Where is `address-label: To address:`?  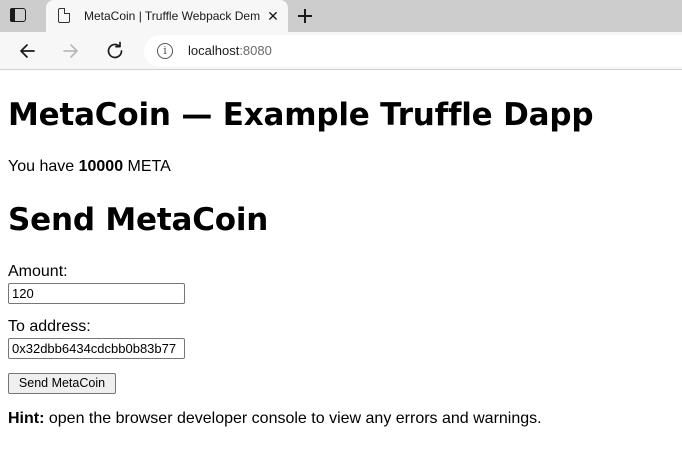
address-label: To address: is located at coordinates (49, 326).